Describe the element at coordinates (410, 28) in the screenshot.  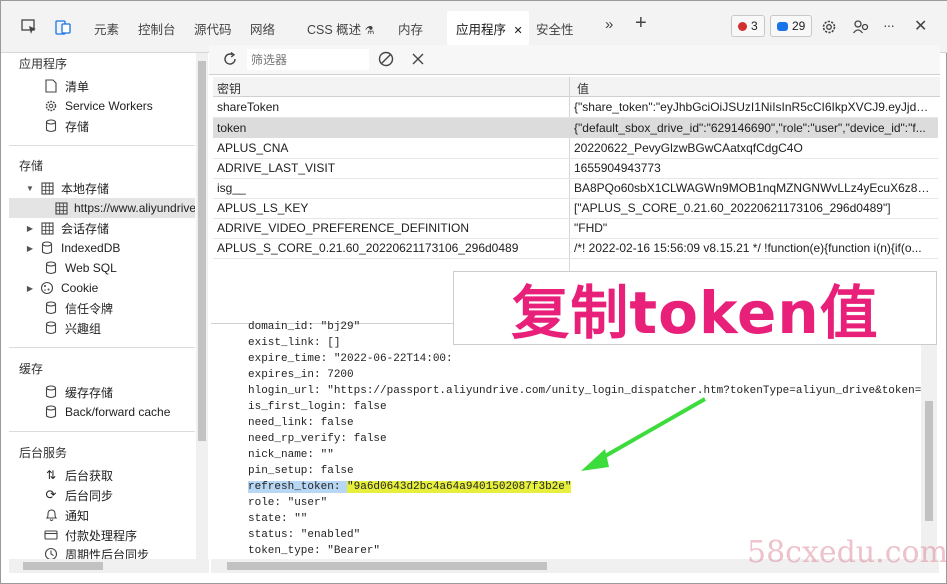
I see `tab-memory: 内存` at that location.